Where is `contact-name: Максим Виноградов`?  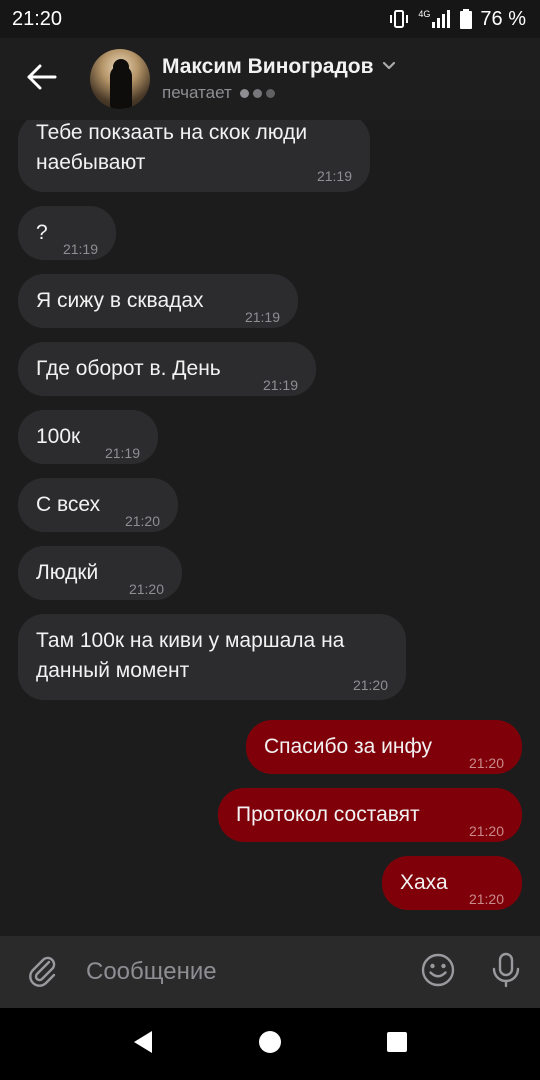
contact-name: Максим Виноградов is located at coordinates (268, 66).